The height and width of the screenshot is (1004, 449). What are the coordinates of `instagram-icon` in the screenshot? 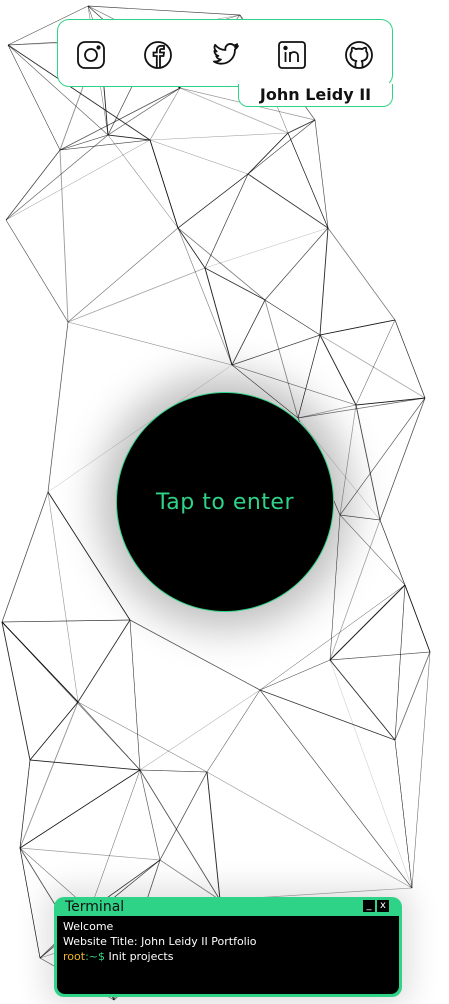 It's located at (91, 55).